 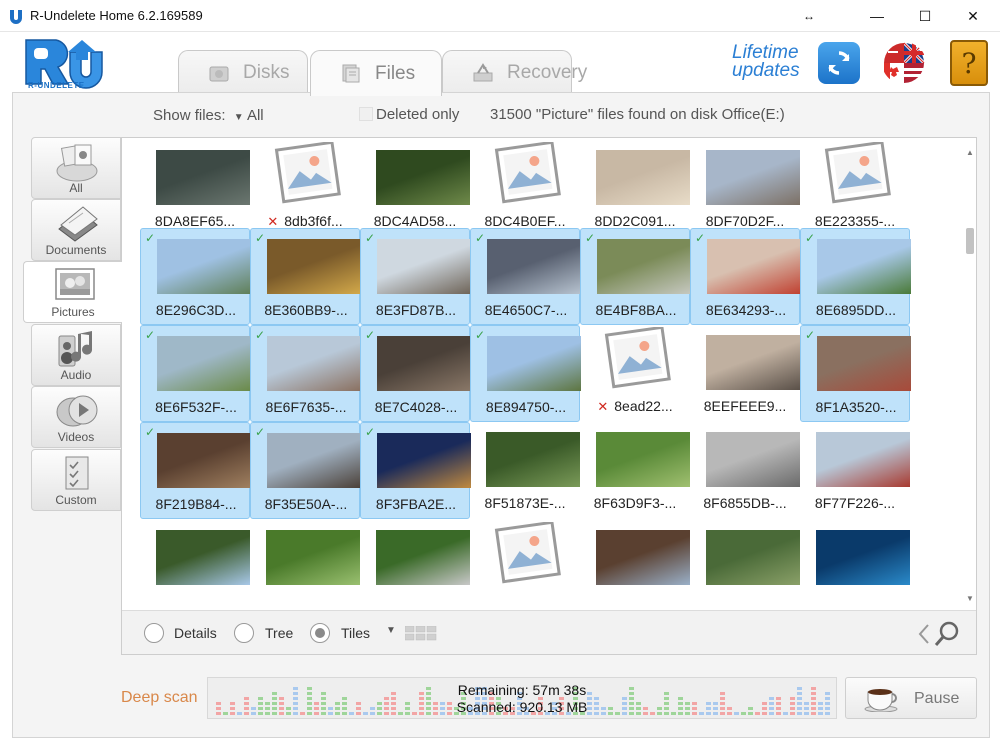 I want to click on tile-size-icon, so click(x=421, y=633).